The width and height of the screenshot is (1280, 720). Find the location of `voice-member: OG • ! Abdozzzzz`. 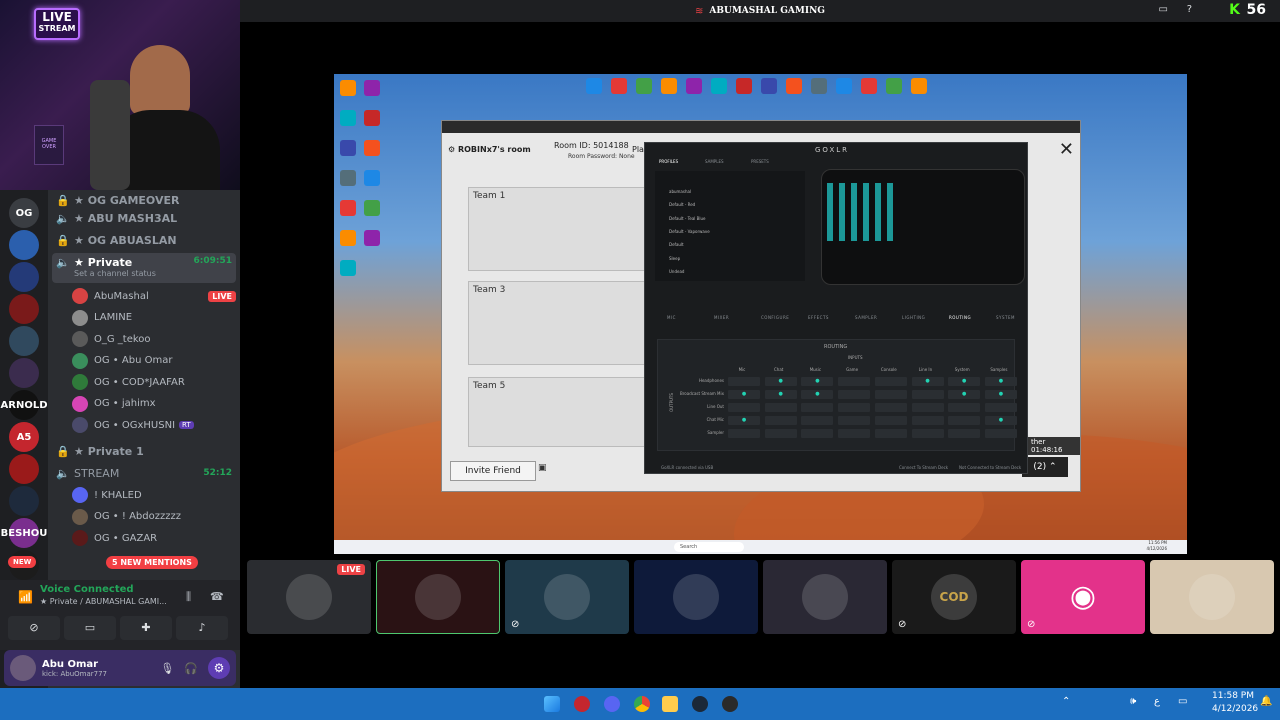

voice-member: OG • ! Abdozzzzz is located at coordinates (154, 517).